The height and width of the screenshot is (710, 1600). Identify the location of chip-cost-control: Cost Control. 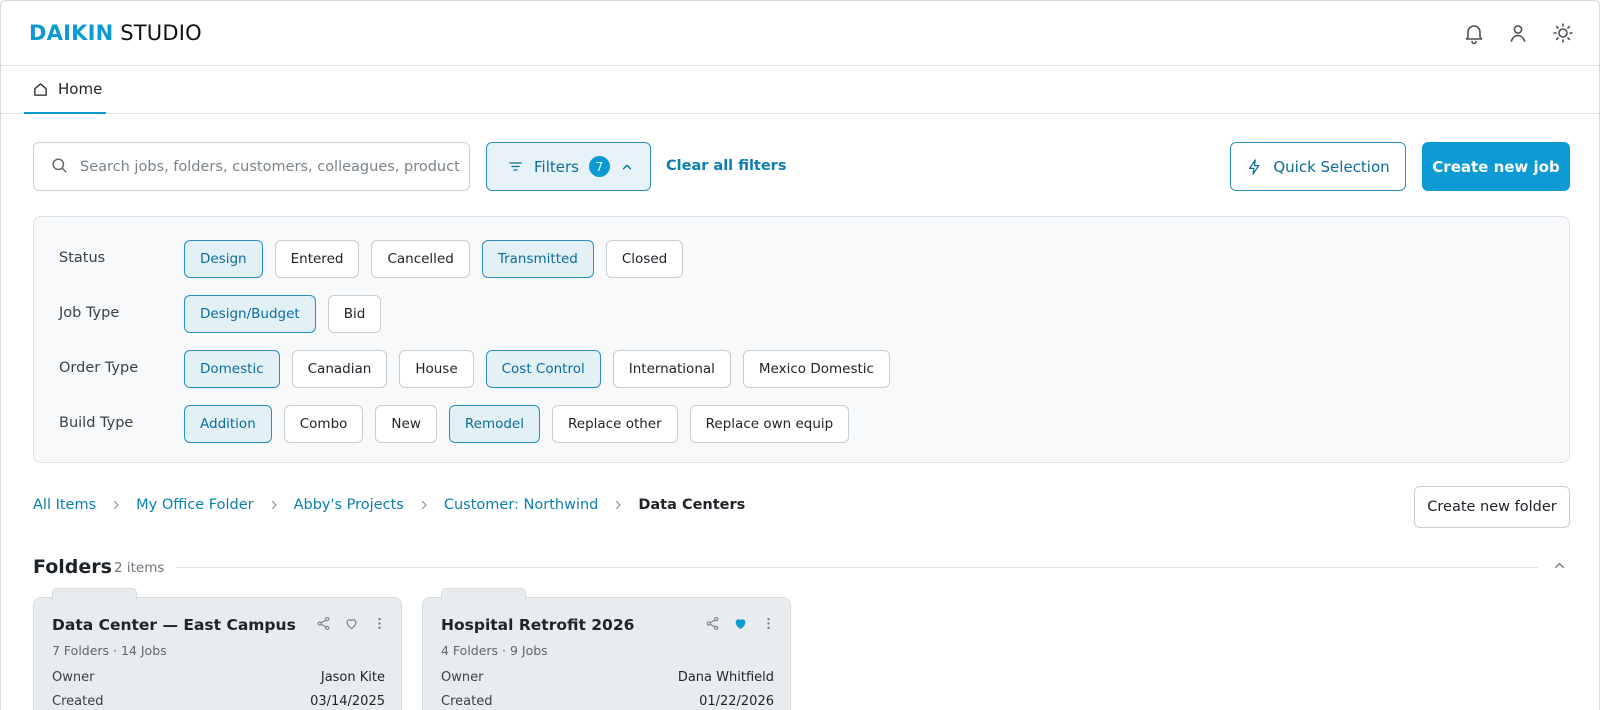
(543, 369).